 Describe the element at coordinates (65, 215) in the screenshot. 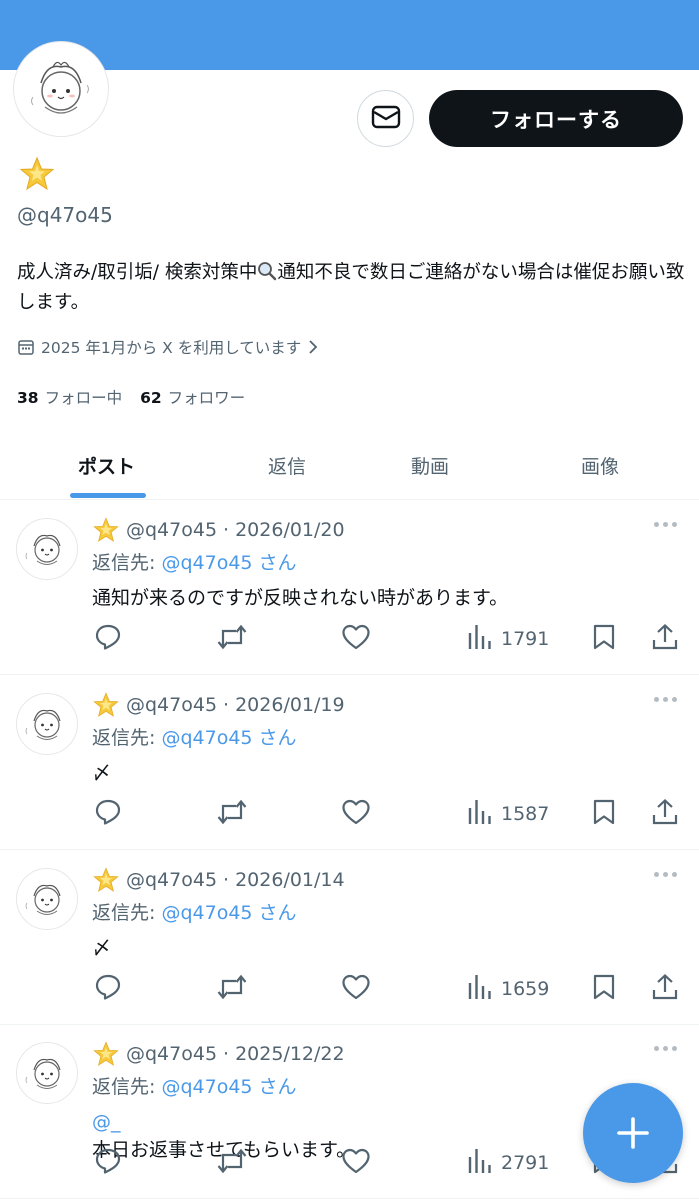

I see `profile-handle: @q47o45` at that location.